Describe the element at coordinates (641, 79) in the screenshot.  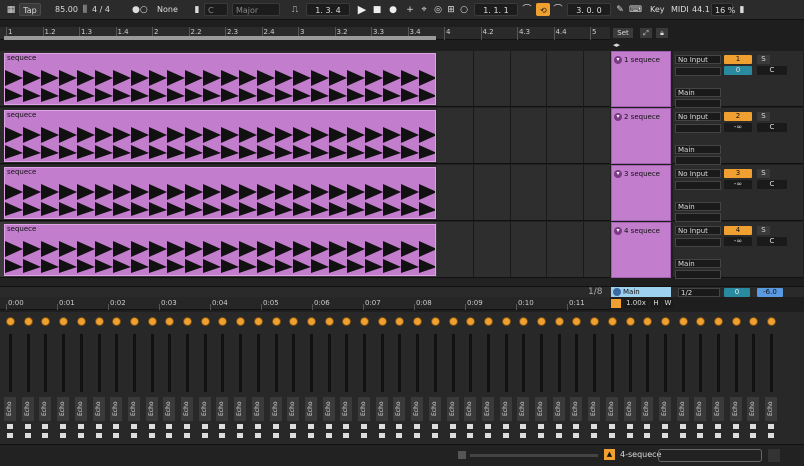
I see `track-header: ▾ 1 sequece` at that location.